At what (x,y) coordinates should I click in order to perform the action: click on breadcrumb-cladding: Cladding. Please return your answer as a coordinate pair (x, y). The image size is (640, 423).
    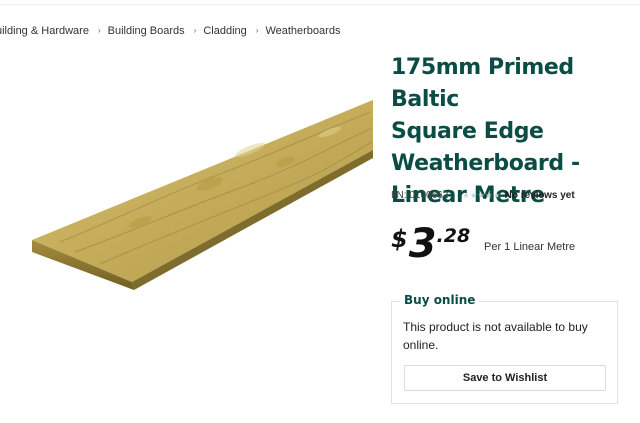
    Looking at the image, I should click on (224, 31).